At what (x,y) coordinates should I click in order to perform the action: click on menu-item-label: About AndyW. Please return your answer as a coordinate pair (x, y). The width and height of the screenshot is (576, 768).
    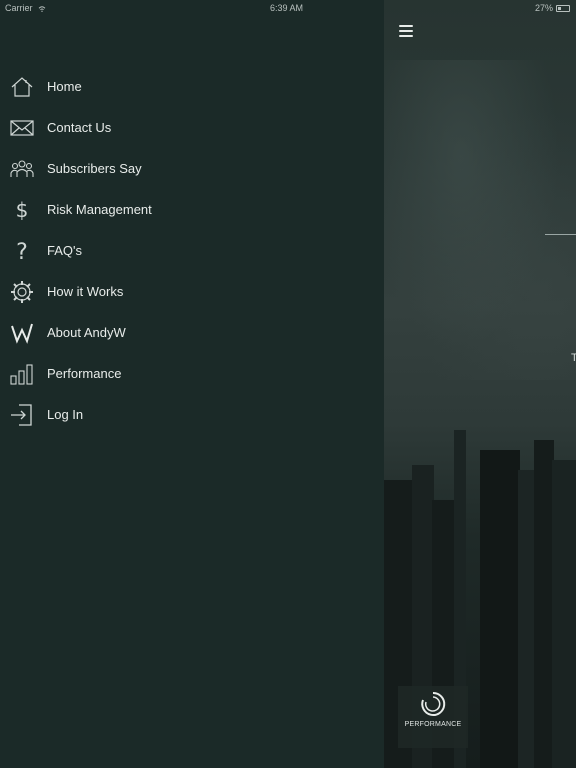
    Looking at the image, I should click on (86, 332).